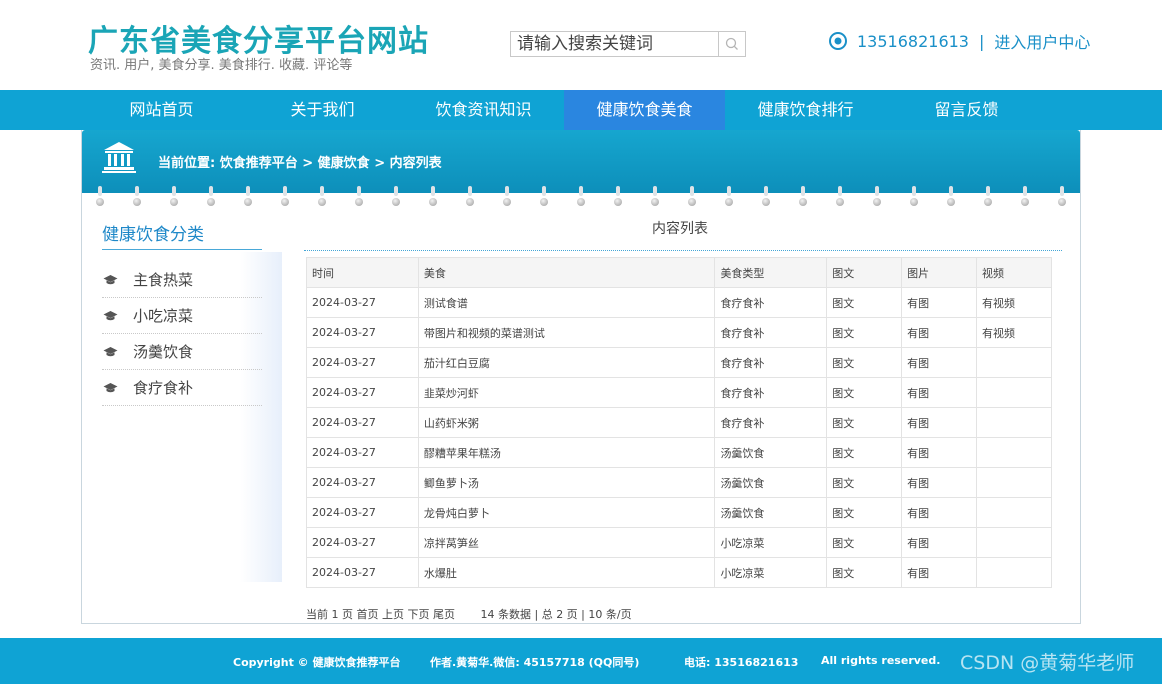 This screenshot has height=684, width=1162. Describe the element at coordinates (119, 157) in the screenshot. I see `bank-building-icon` at that location.